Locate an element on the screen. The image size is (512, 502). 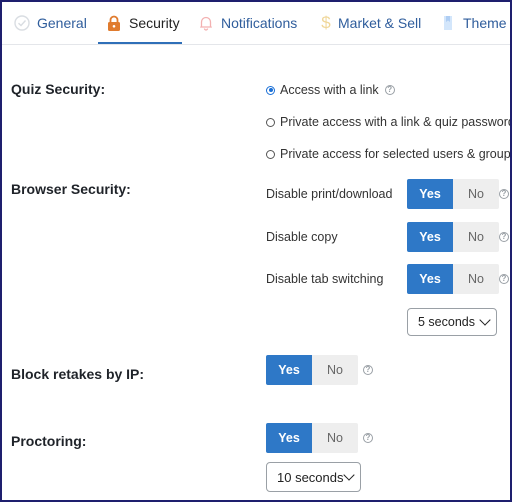
disable-print-download-toggle: Yes No is located at coordinates (453, 194).